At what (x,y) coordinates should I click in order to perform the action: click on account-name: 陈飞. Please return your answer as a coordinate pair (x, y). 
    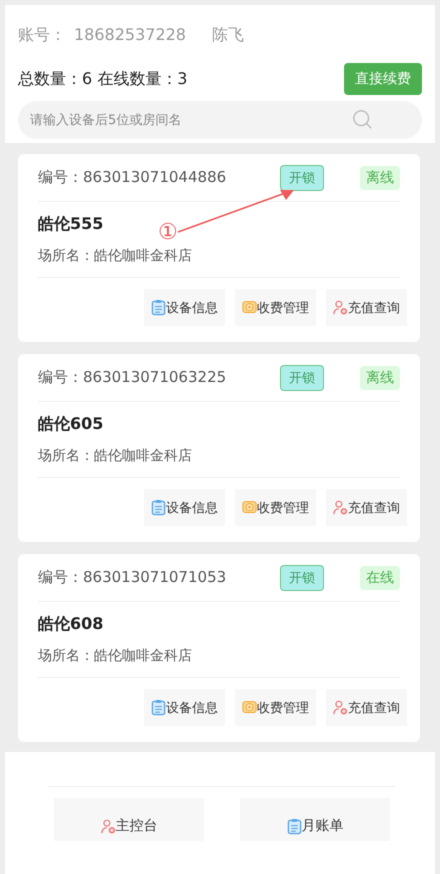
    Looking at the image, I should click on (228, 35).